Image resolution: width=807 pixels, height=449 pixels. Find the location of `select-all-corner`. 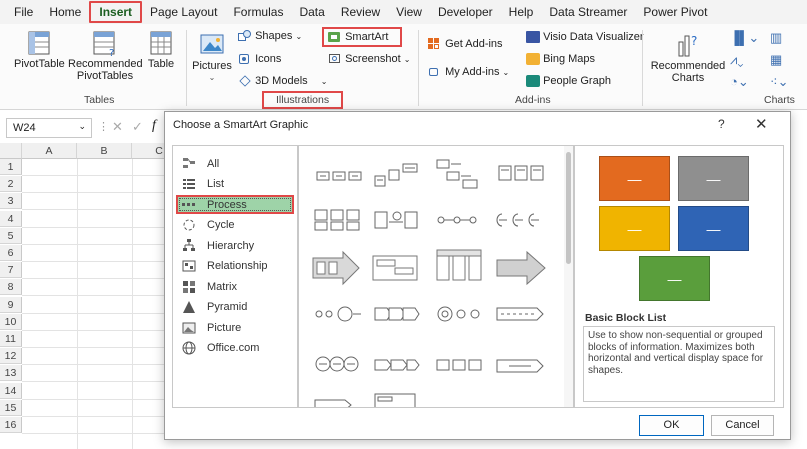

select-all-corner is located at coordinates (11, 151).